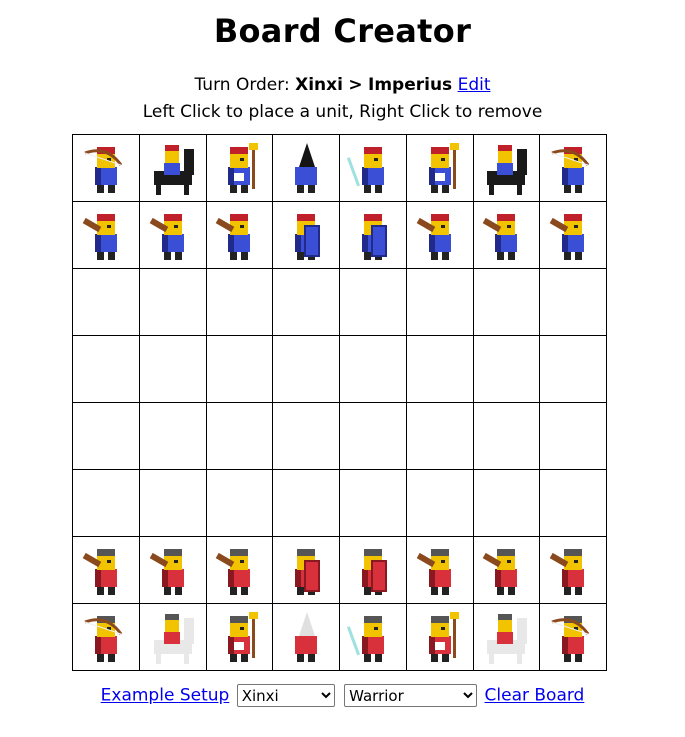 This screenshot has height=737, width=685. I want to click on xinxi-cavalry-icon, so click(173, 168).